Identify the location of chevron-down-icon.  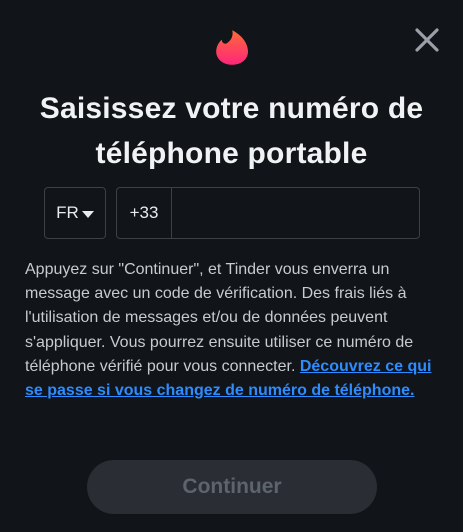
(87, 214).